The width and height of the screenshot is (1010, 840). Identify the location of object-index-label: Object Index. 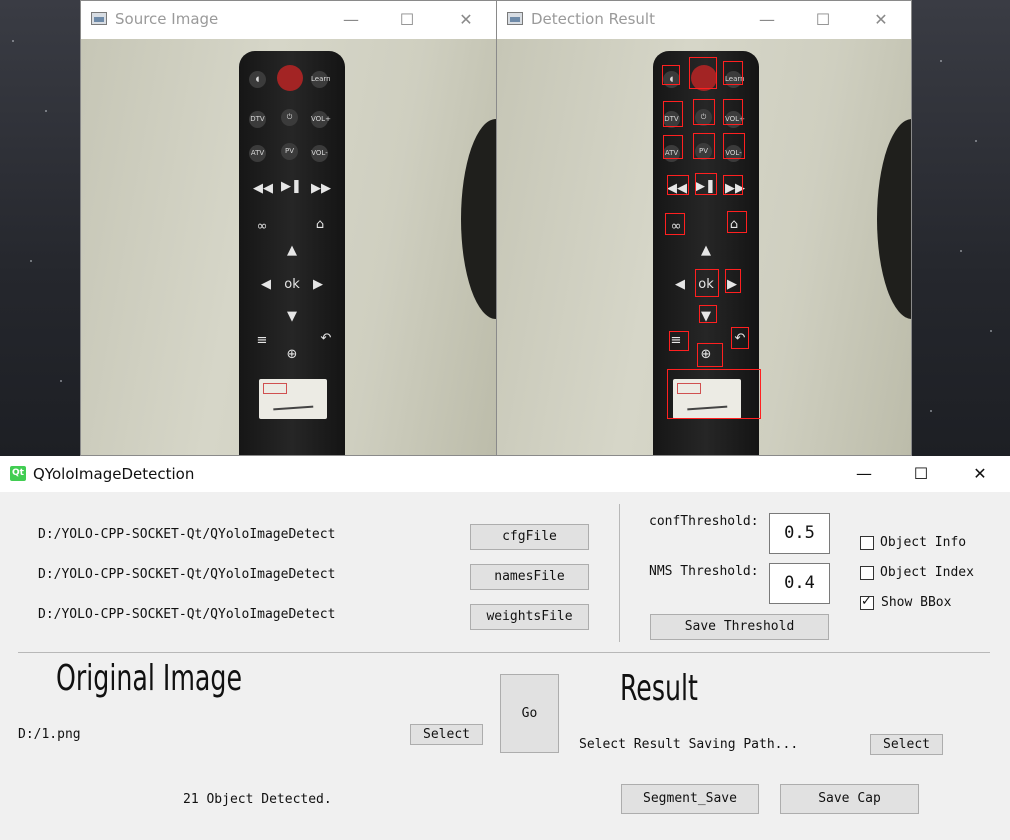
(927, 572).